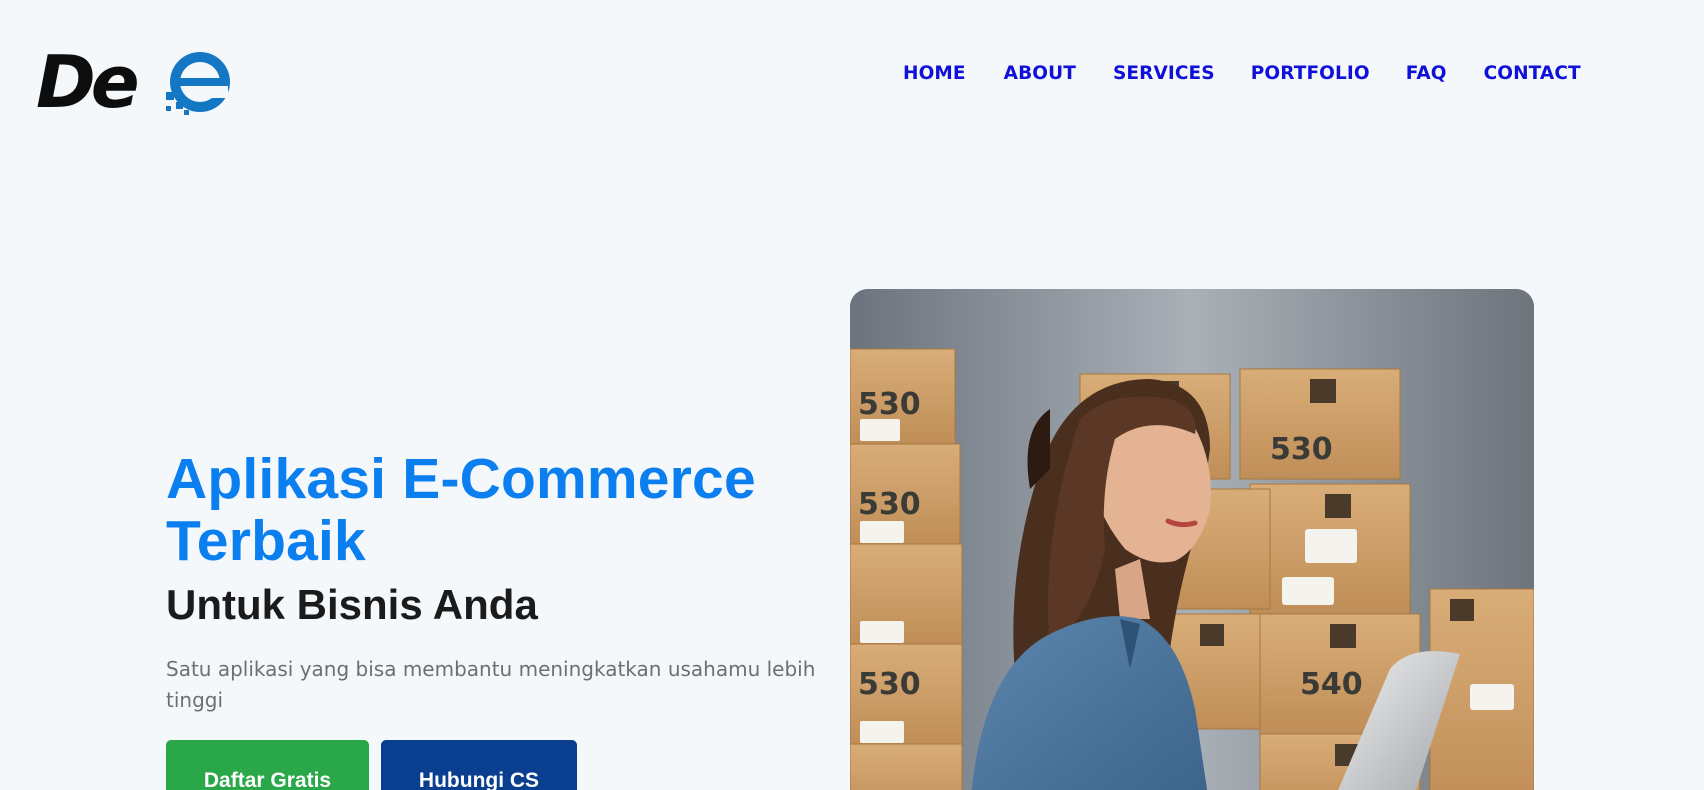  What do you see at coordinates (88, 82) in the screenshot?
I see `logo-text: De` at bounding box center [88, 82].